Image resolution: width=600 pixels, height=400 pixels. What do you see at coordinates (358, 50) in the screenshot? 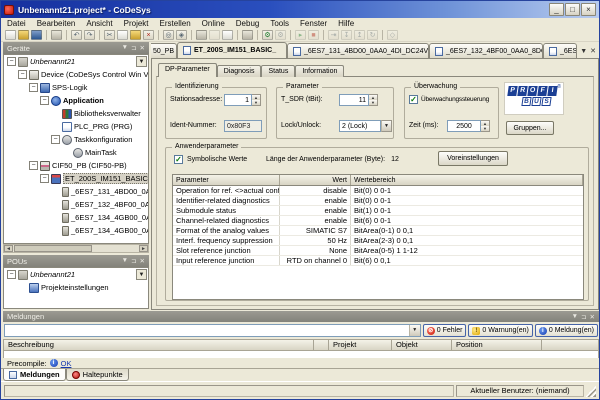
I see `doc-tab-6es7-131: _6ES7_131_4BD00_0AA0_4DI_DC24V` at bounding box center [358, 50].